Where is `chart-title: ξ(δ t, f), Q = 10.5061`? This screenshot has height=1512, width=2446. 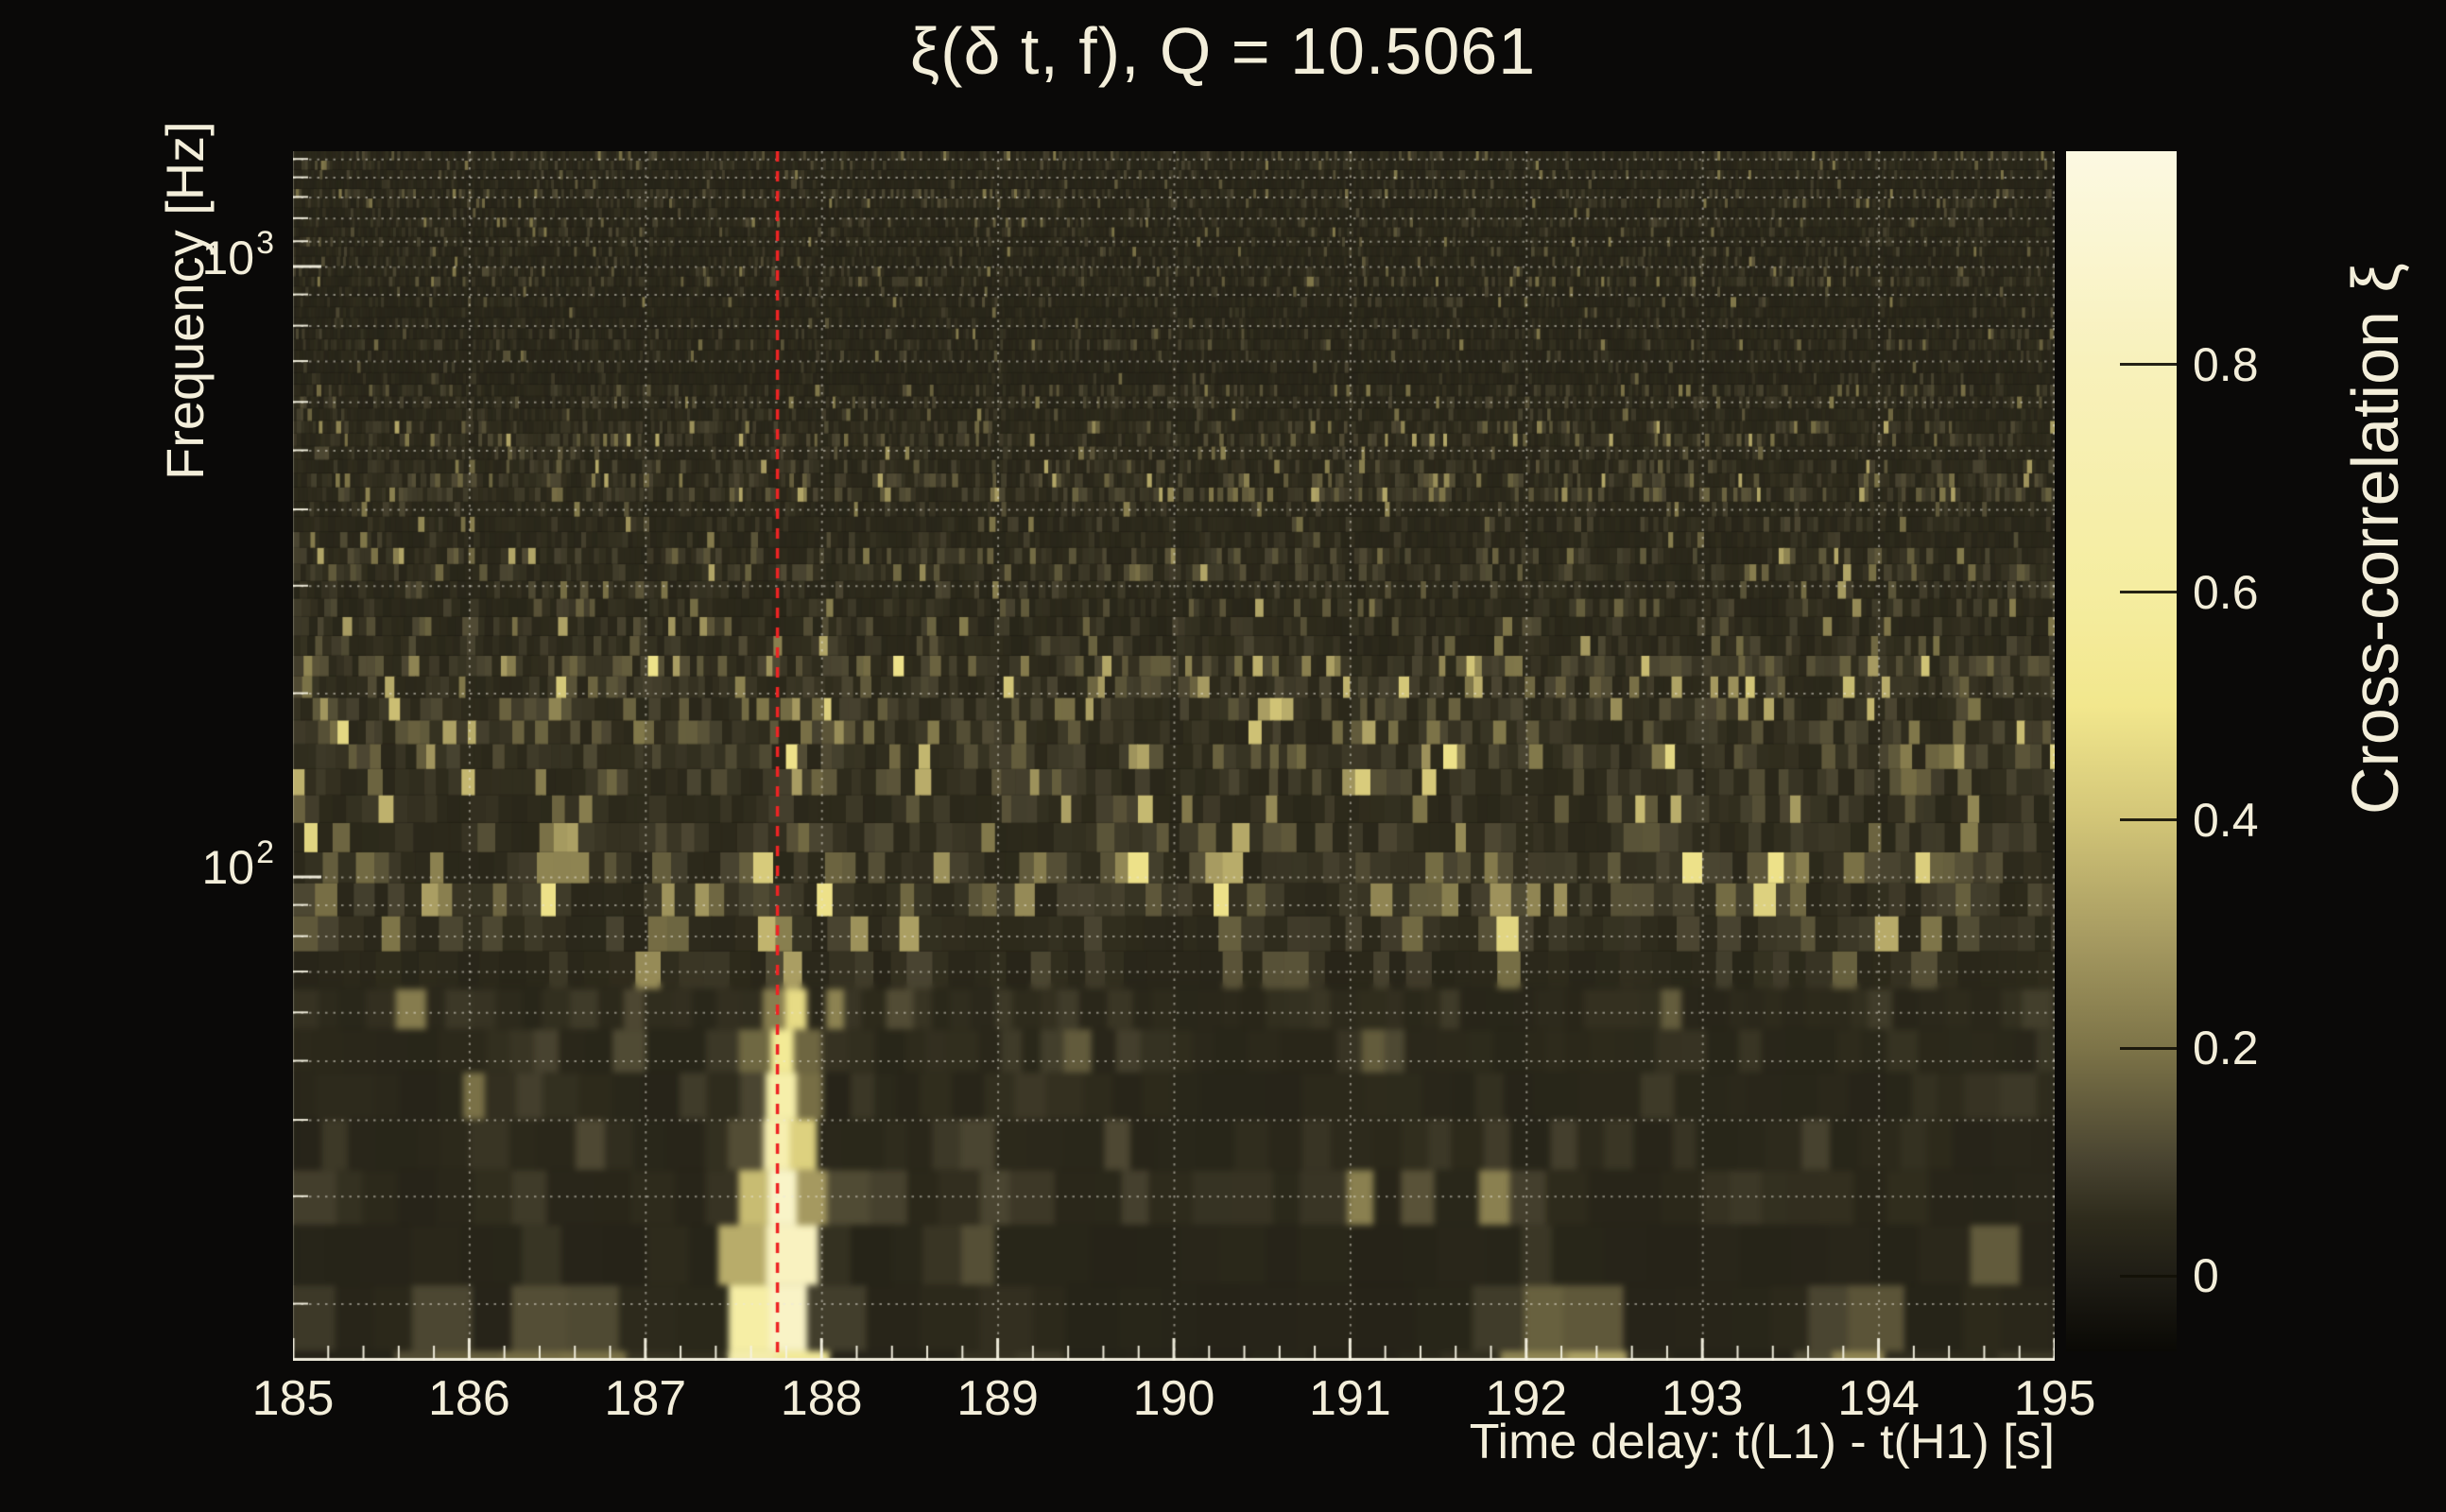 chart-title: ξ(δ t, f), Q = 10.5061 is located at coordinates (1223, 51).